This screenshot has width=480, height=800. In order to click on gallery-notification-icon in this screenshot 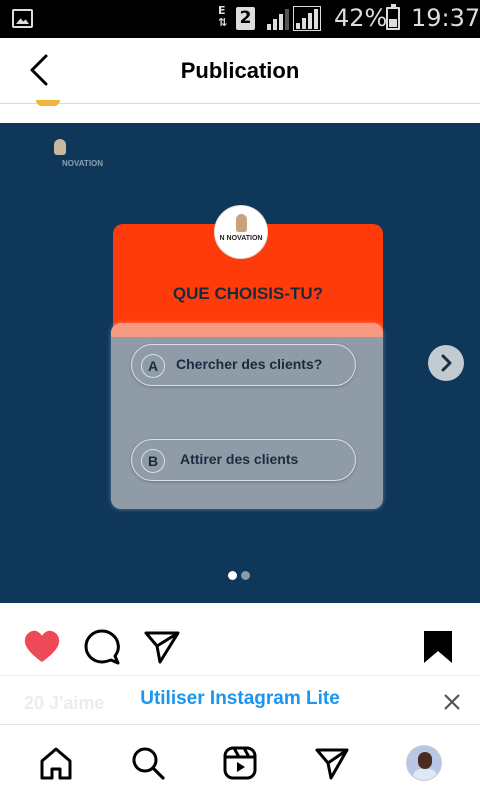, I will do `click(22, 18)`.